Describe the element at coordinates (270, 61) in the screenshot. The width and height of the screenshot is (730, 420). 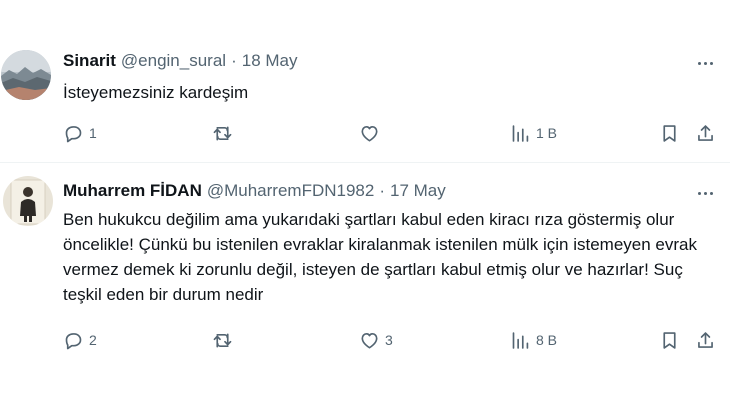
I see `tweet-date: 18 May` at that location.